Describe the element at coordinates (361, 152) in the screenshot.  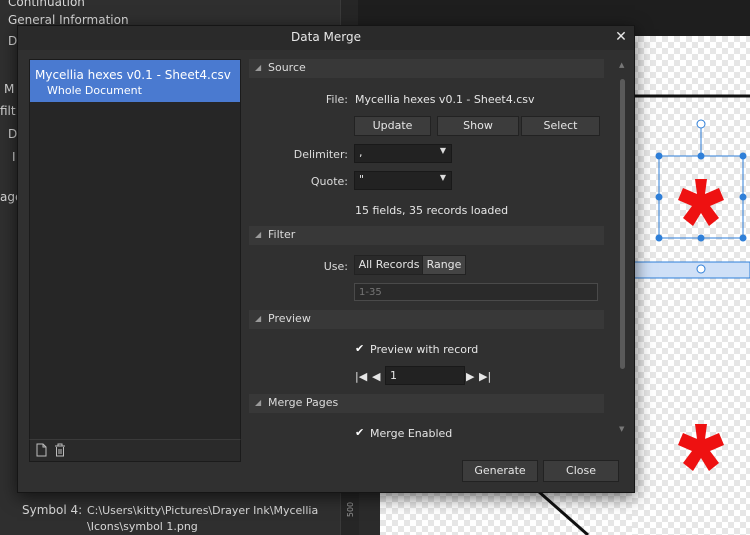
I see `delimiter-value: ,` at that location.